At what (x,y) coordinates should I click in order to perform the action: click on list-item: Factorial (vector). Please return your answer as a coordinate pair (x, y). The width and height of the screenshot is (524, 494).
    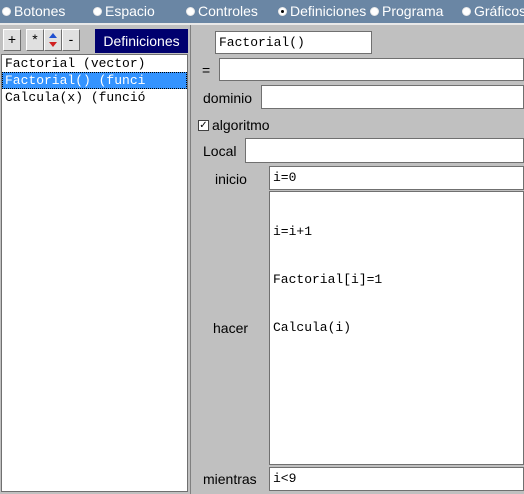
    Looking at the image, I should click on (94, 63).